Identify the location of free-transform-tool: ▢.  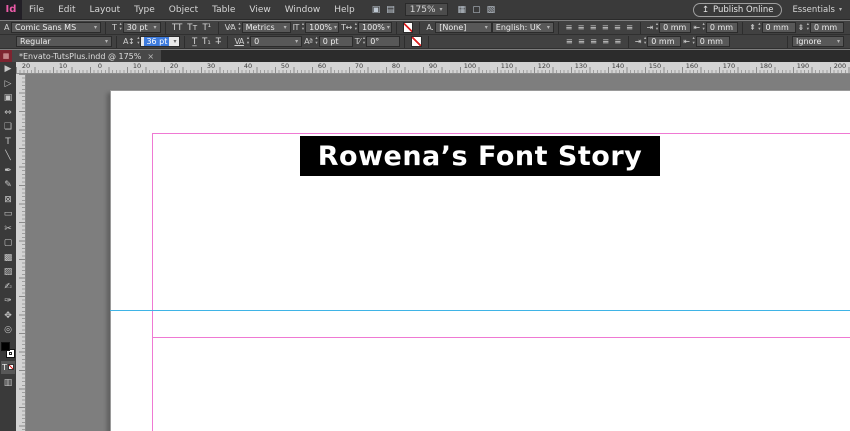
(8, 243).